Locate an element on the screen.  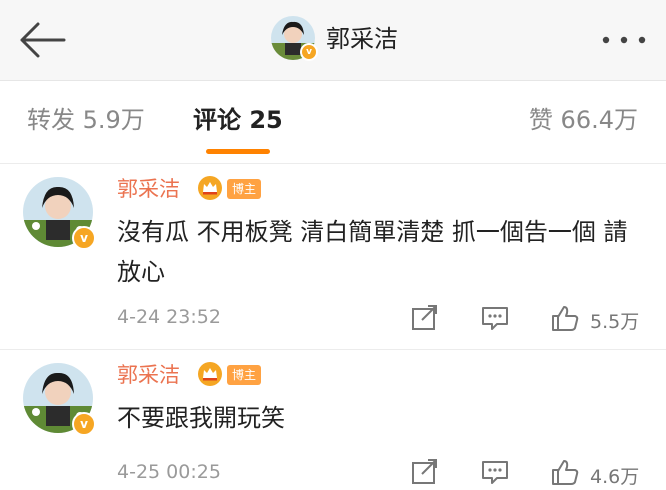
comment-text: 沒有瓜 不用板凳 清白簡單清楚 抓一個告一個 請放心 is located at coordinates (372, 252).